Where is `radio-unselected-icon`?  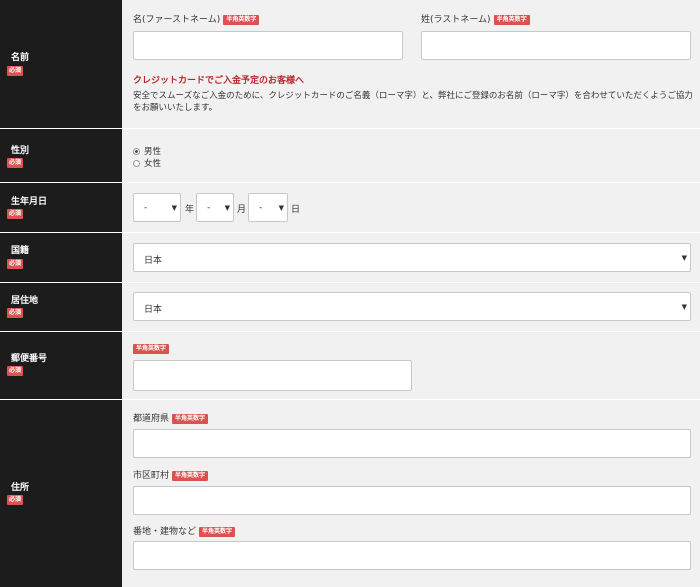
radio-unselected-icon is located at coordinates (136, 163).